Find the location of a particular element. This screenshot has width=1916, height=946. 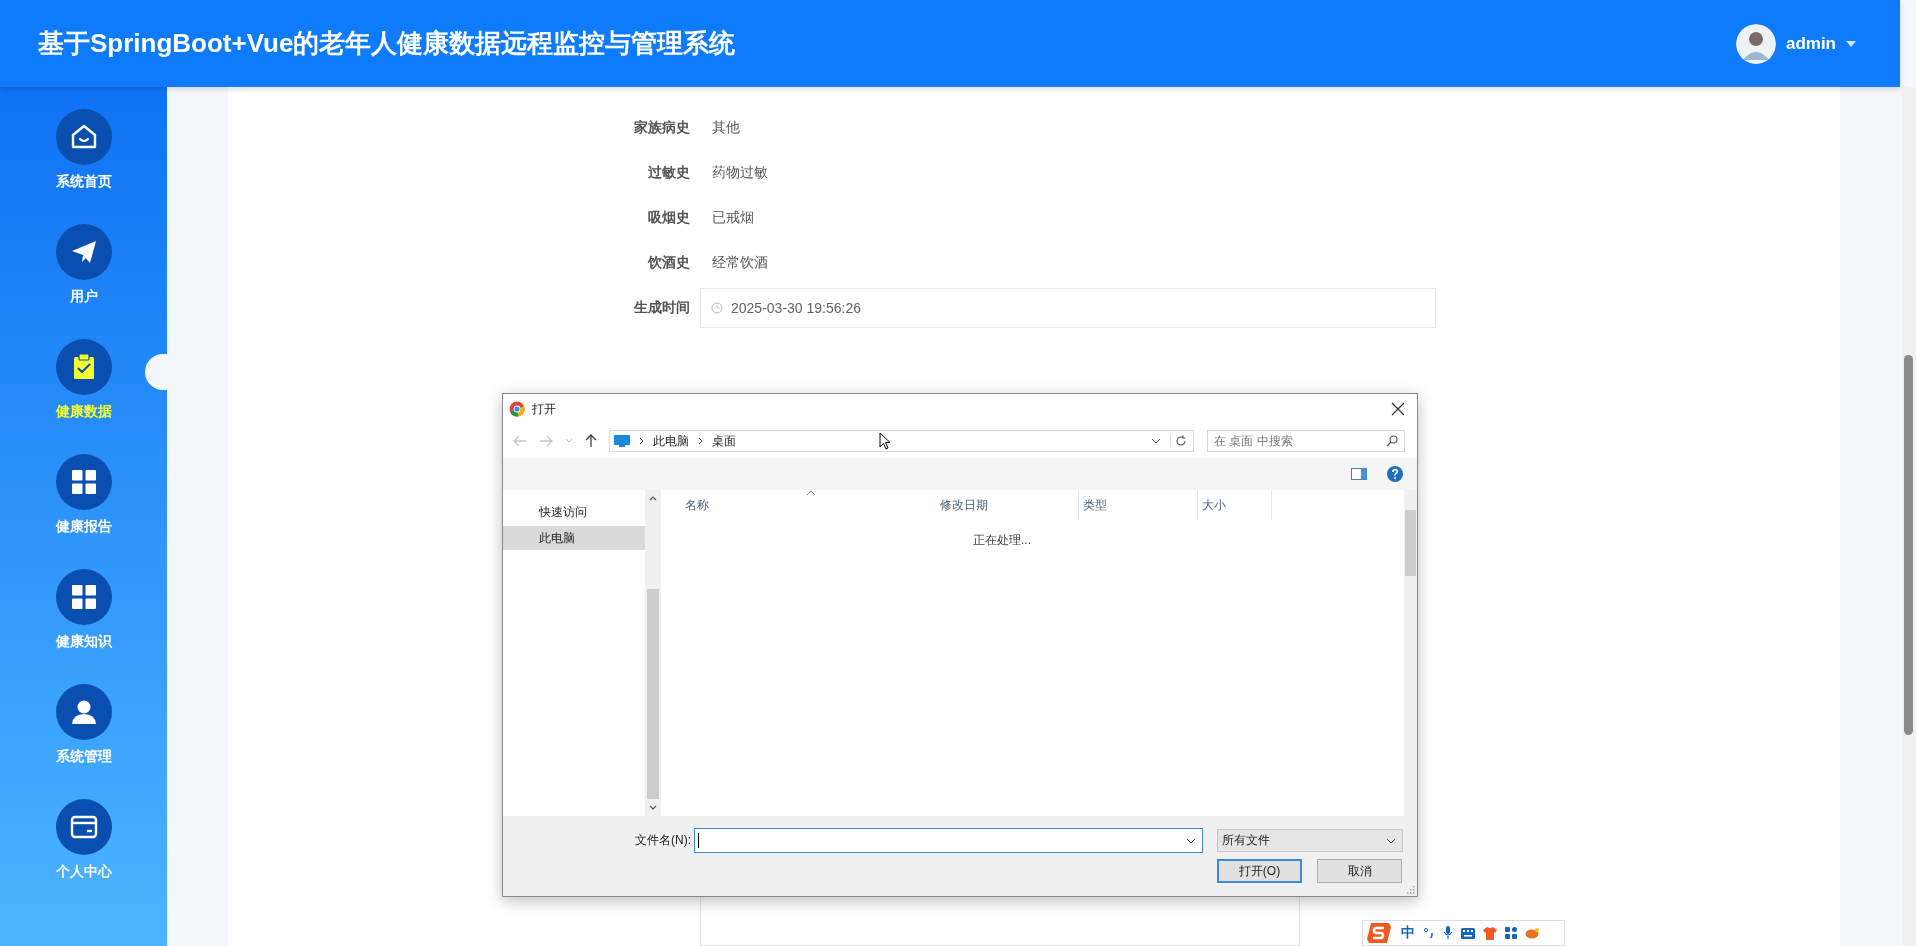

app-title: 基于SpringBoot+Vue的老年人健康数据远程监控与管理系统 is located at coordinates (387, 43).